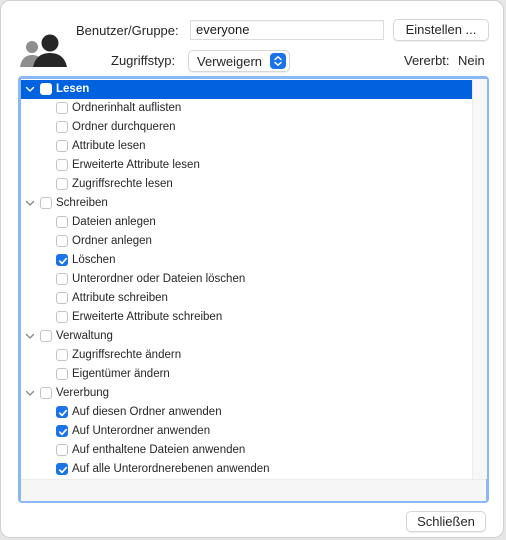  Describe the element at coordinates (471, 60) in the screenshot. I see `inherited-value: Nein` at that location.